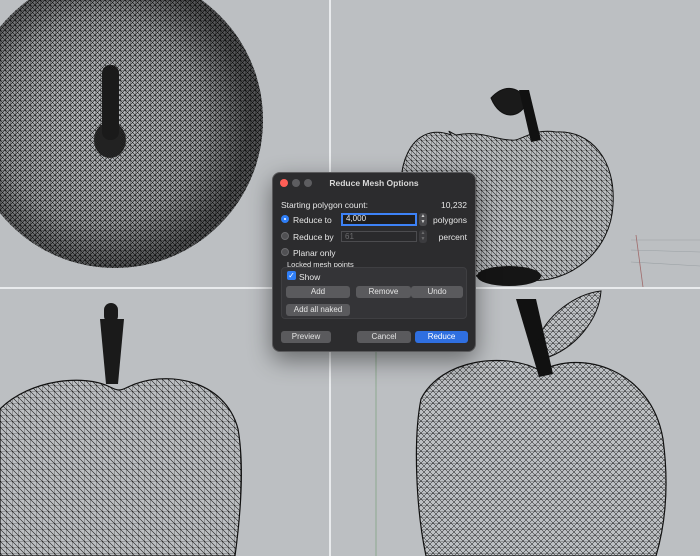 The width and height of the screenshot is (700, 556). Describe the element at coordinates (374, 205) in the screenshot. I see `starting-count-row: Starting polygon count: 10,232` at that location.